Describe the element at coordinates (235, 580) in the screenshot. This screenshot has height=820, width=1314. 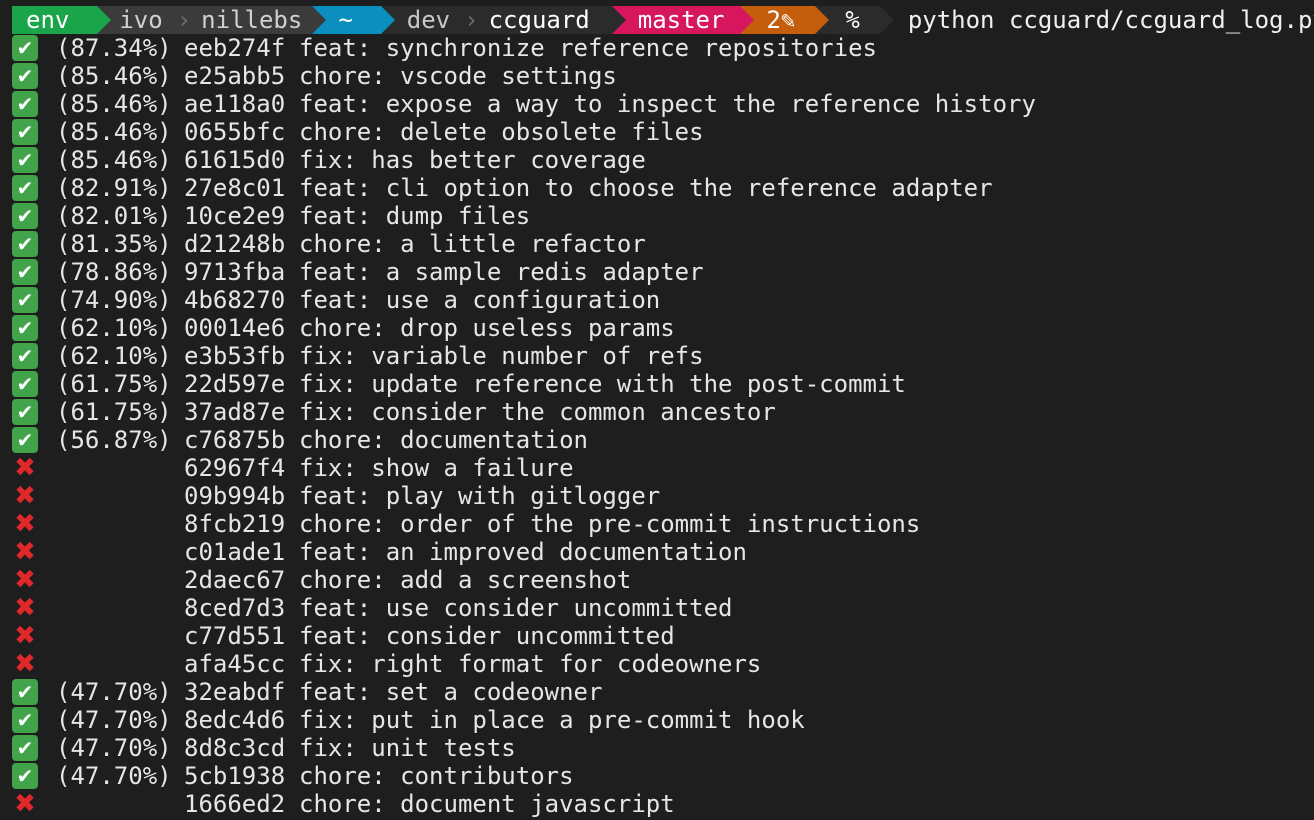
I see `commit-hash: 2daec67` at that location.